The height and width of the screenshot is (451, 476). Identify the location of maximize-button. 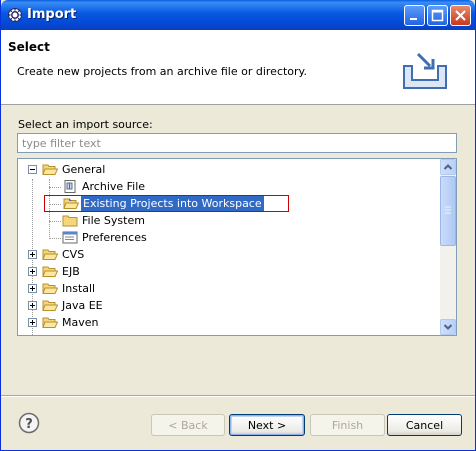
(437, 15).